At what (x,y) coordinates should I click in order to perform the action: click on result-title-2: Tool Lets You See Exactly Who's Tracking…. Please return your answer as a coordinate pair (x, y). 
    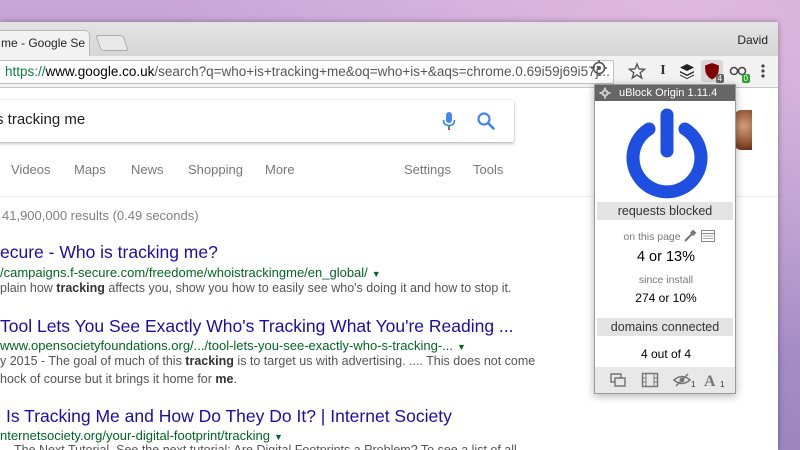
    Looking at the image, I should click on (257, 326).